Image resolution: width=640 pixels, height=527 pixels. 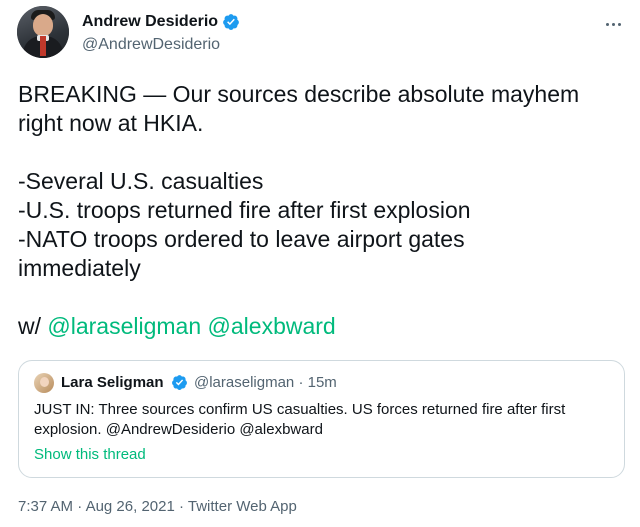 I want to click on author-avatar, so click(x=43, y=32).